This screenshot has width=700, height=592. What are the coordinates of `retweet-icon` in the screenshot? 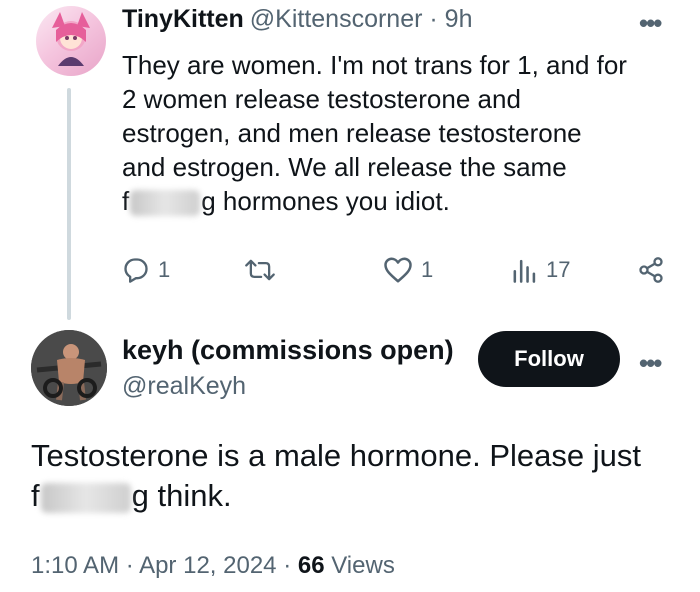 It's located at (260, 270).